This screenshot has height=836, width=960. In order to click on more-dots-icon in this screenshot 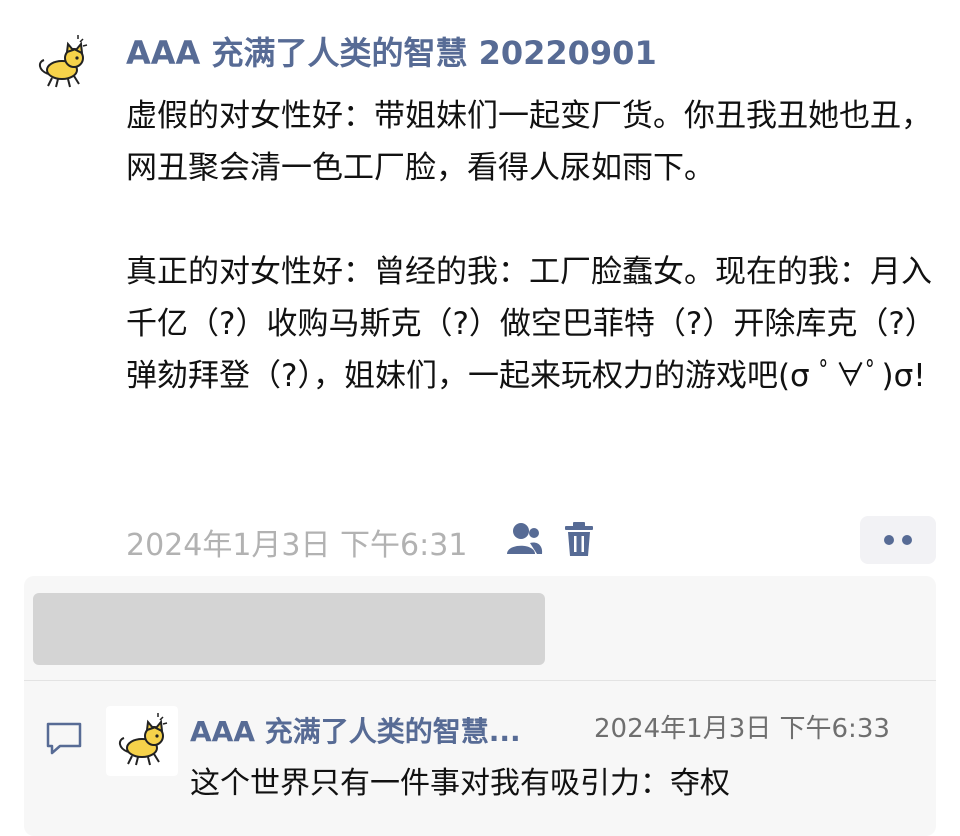, I will do `click(889, 540)`.